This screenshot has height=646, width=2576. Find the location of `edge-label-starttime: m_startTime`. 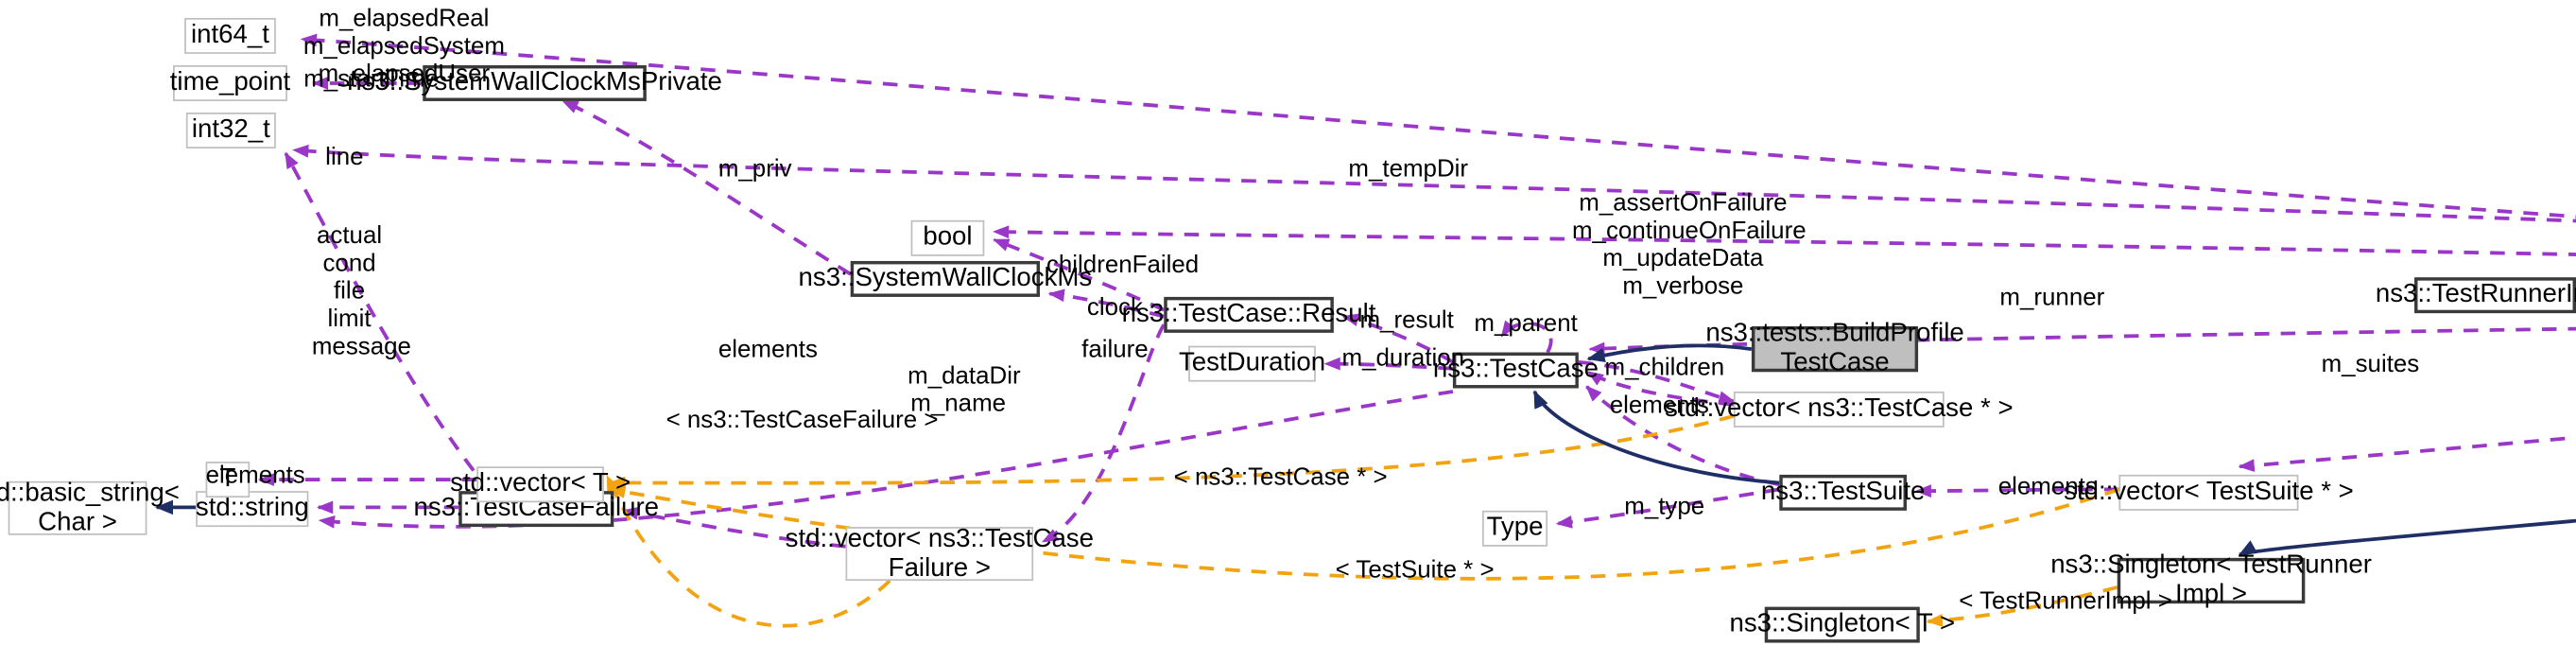

edge-label-starttime: m_startTime is located at coordinates (371, 79).